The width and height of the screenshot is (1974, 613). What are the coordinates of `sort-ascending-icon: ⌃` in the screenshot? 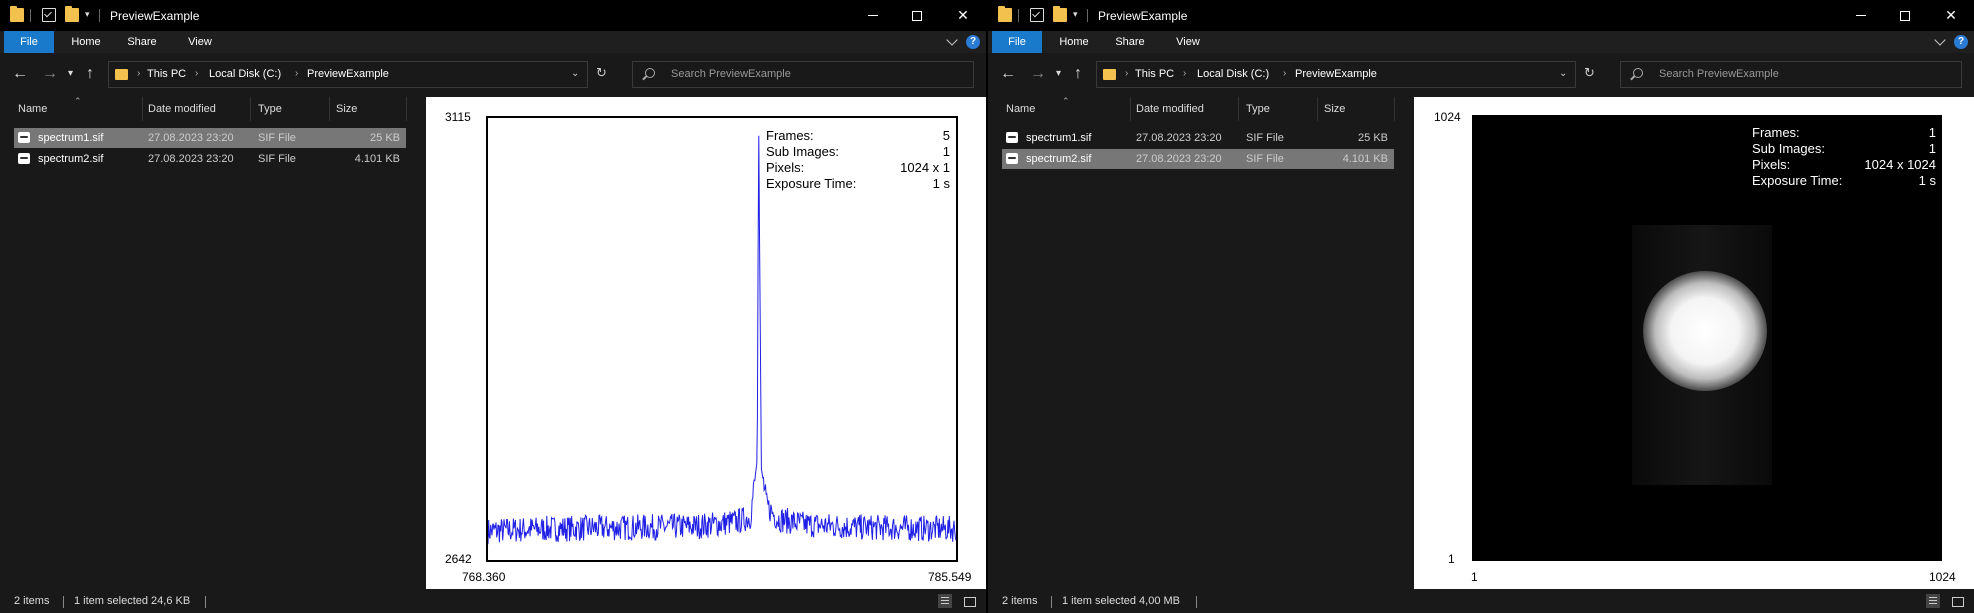 It's located at (78, 101).